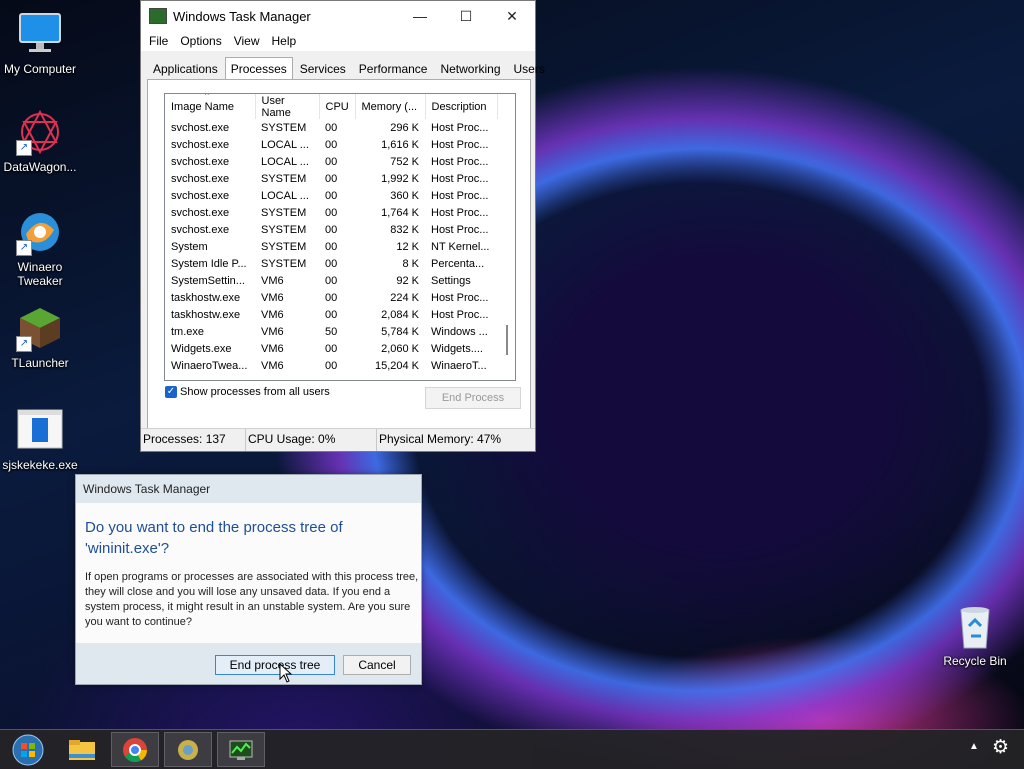 This screenshot has height=769, width=1024. Describe the element at coordinates (275, 665) in the screenshot. I see `end-process-tree-button: End process tree` at that location.